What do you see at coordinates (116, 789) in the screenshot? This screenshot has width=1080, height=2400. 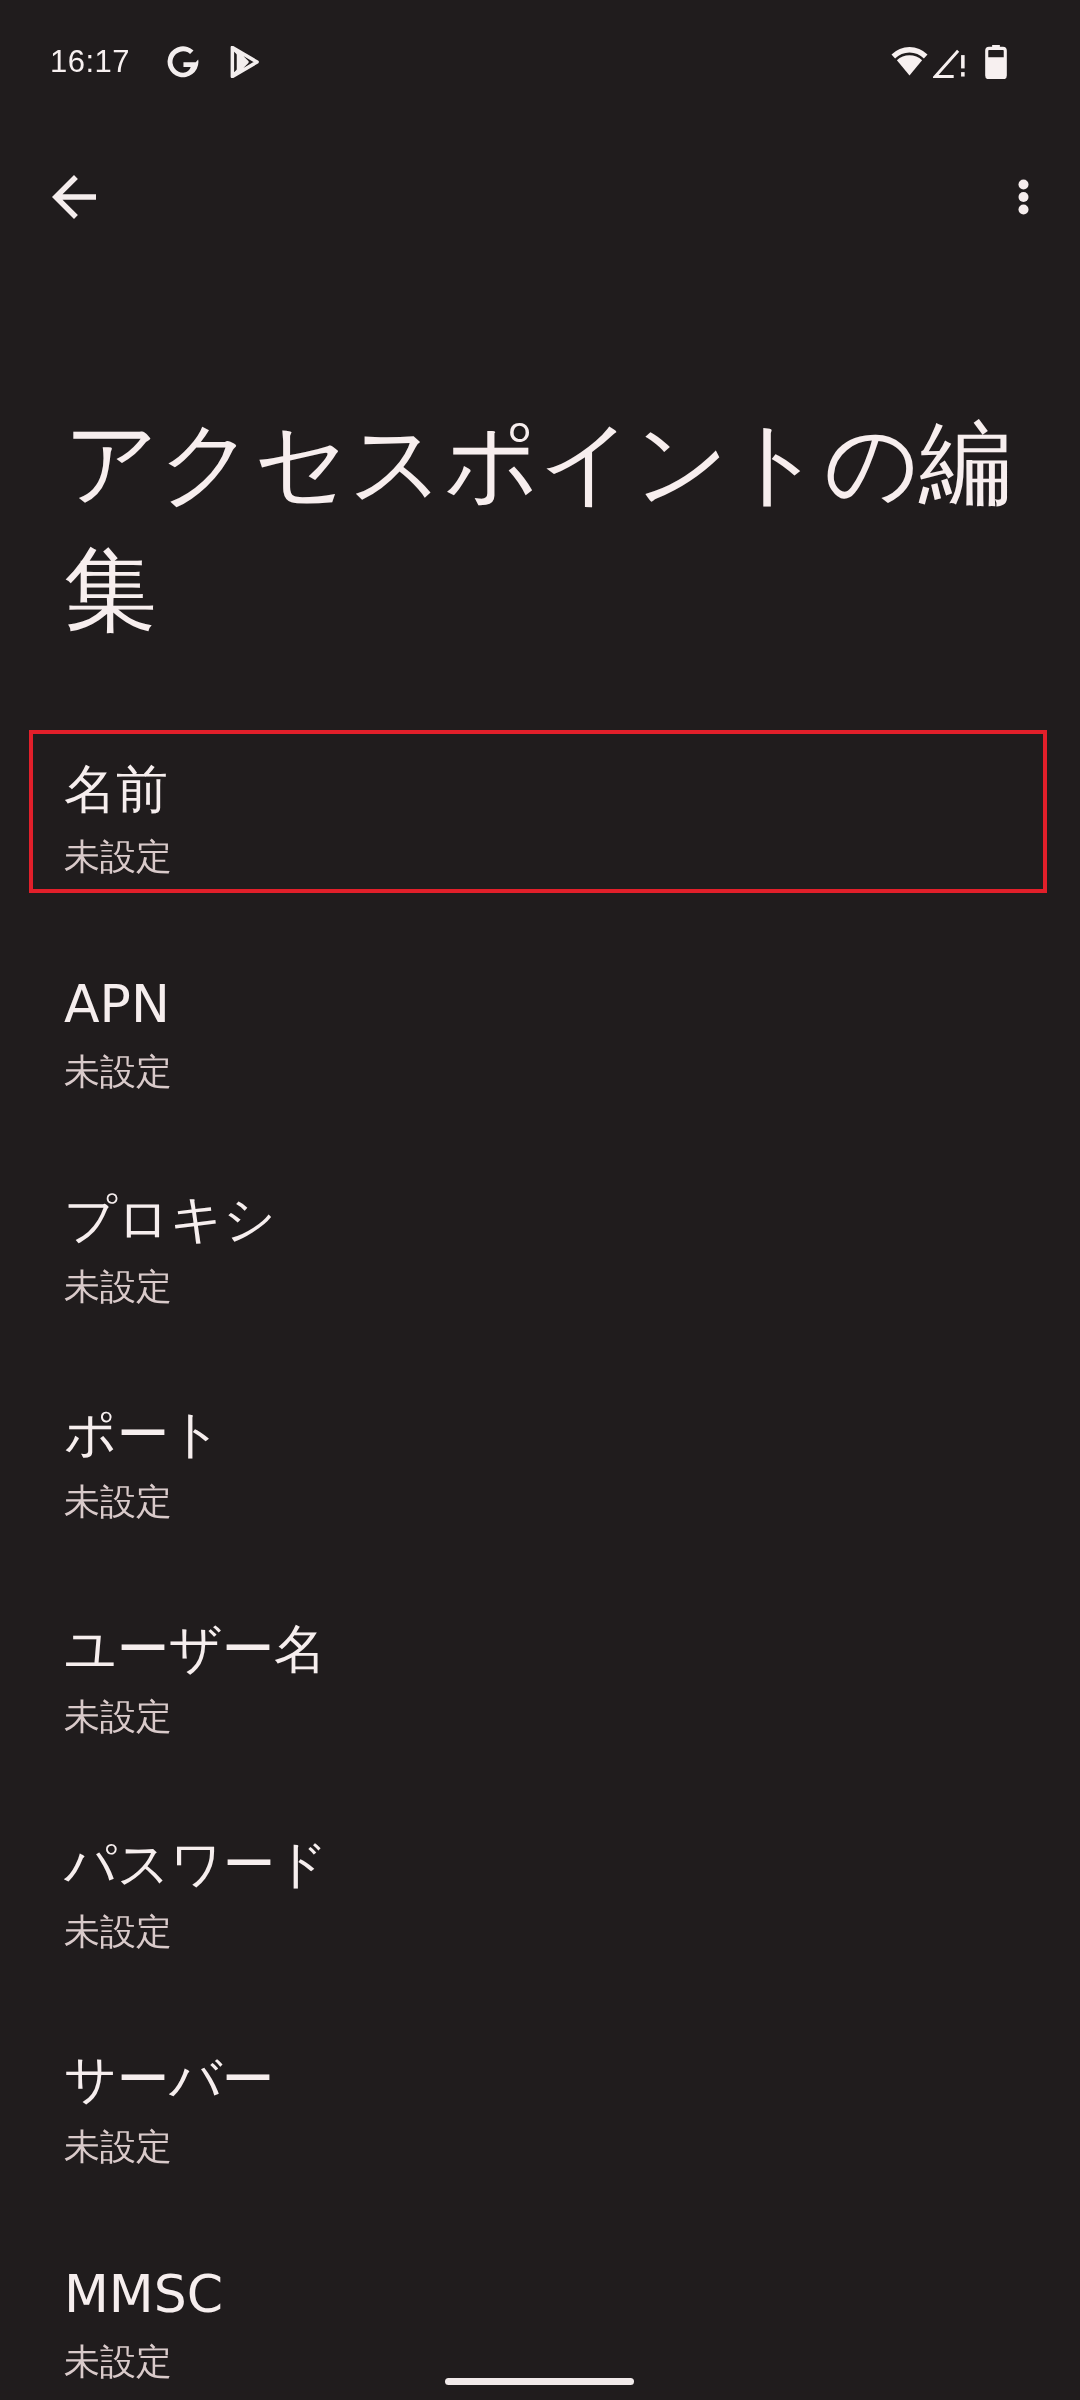 I see `setting-title: 名前` at bounding box center [116, 789].